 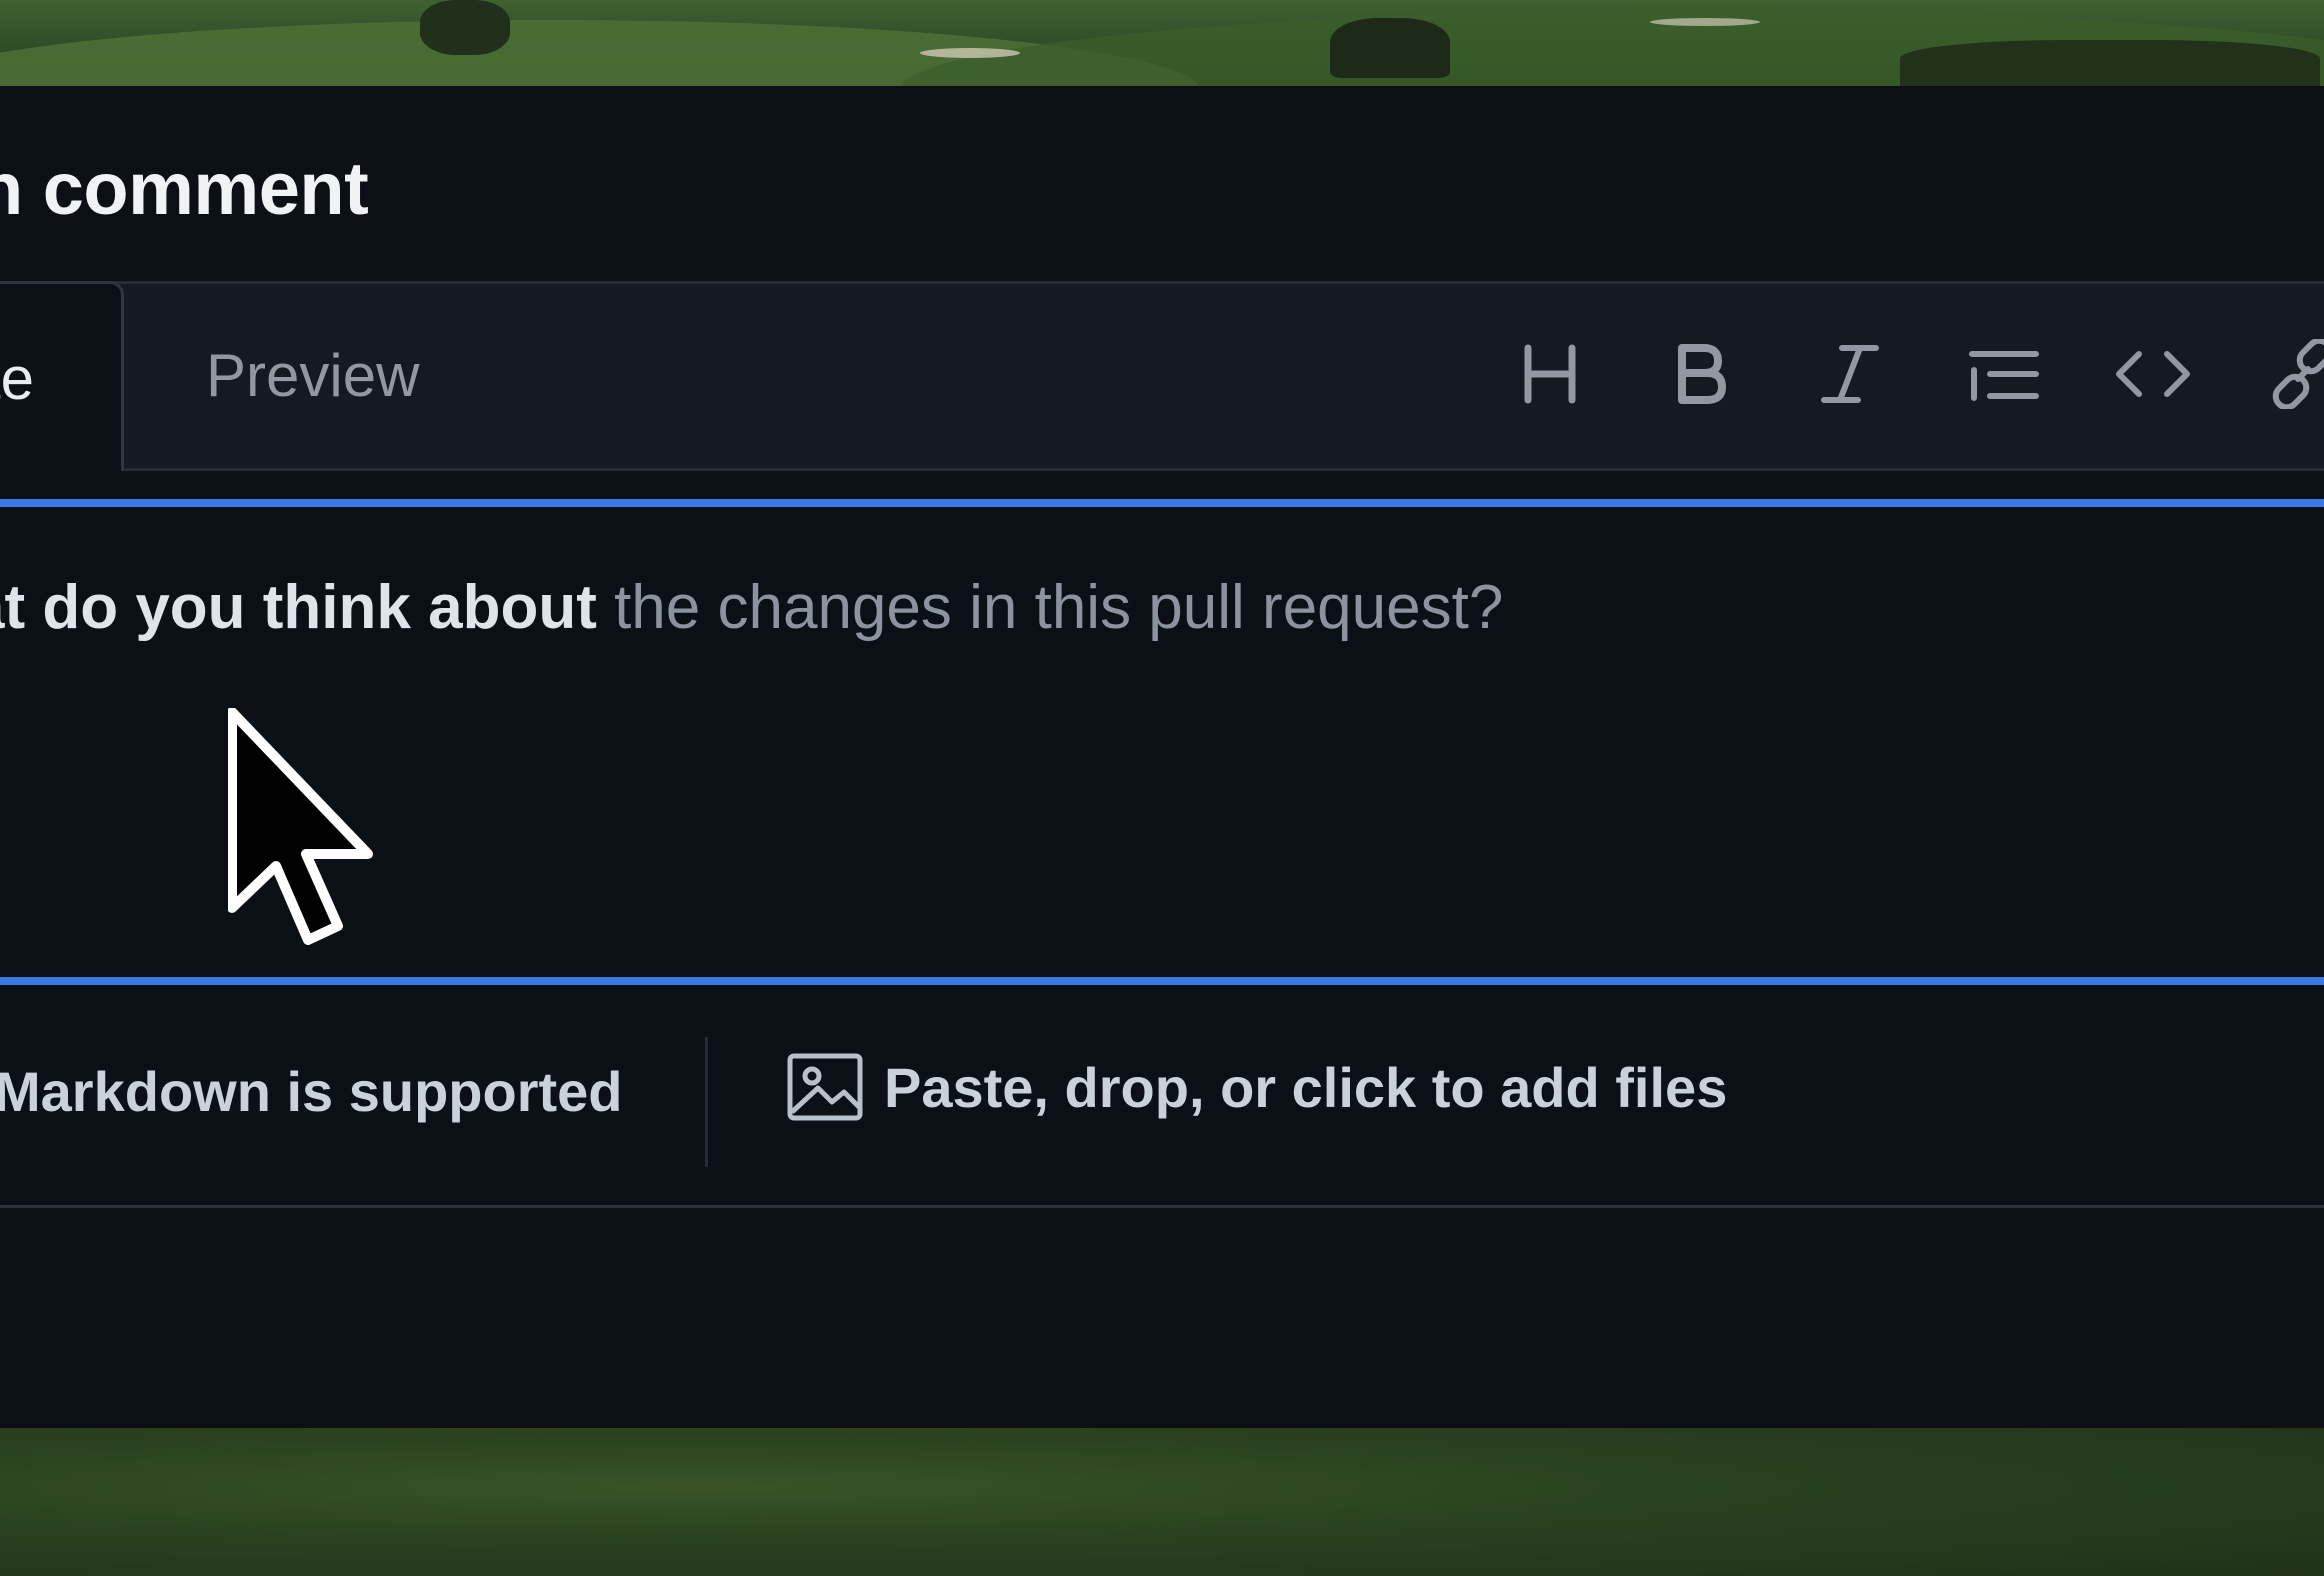 I want to click on heading-button, so click(x=1550, y=374).